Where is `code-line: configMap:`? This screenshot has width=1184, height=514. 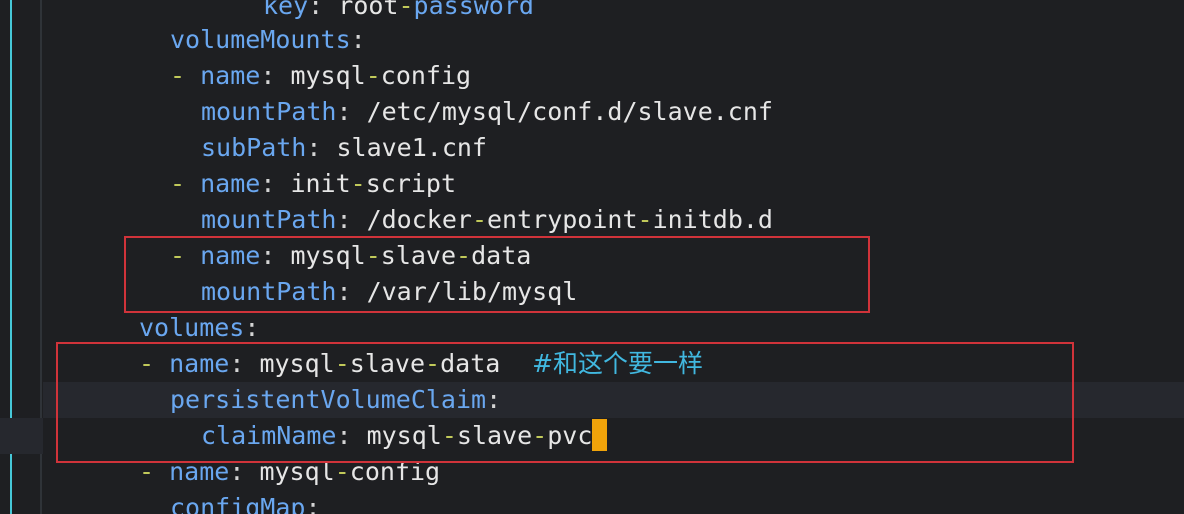
code-line: configMap: is located at coordinates (245, 502).